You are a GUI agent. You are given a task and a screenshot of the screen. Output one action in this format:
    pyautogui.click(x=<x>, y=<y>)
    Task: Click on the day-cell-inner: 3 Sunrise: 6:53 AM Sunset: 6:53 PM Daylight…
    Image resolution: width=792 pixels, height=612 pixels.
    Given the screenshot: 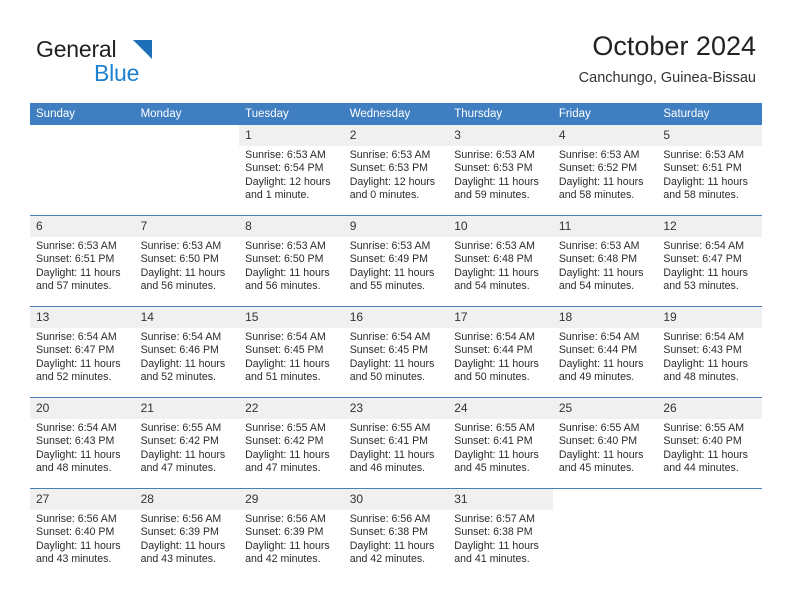 What is the action you would take?
    pyautogui.click(x=500, y=170)
    